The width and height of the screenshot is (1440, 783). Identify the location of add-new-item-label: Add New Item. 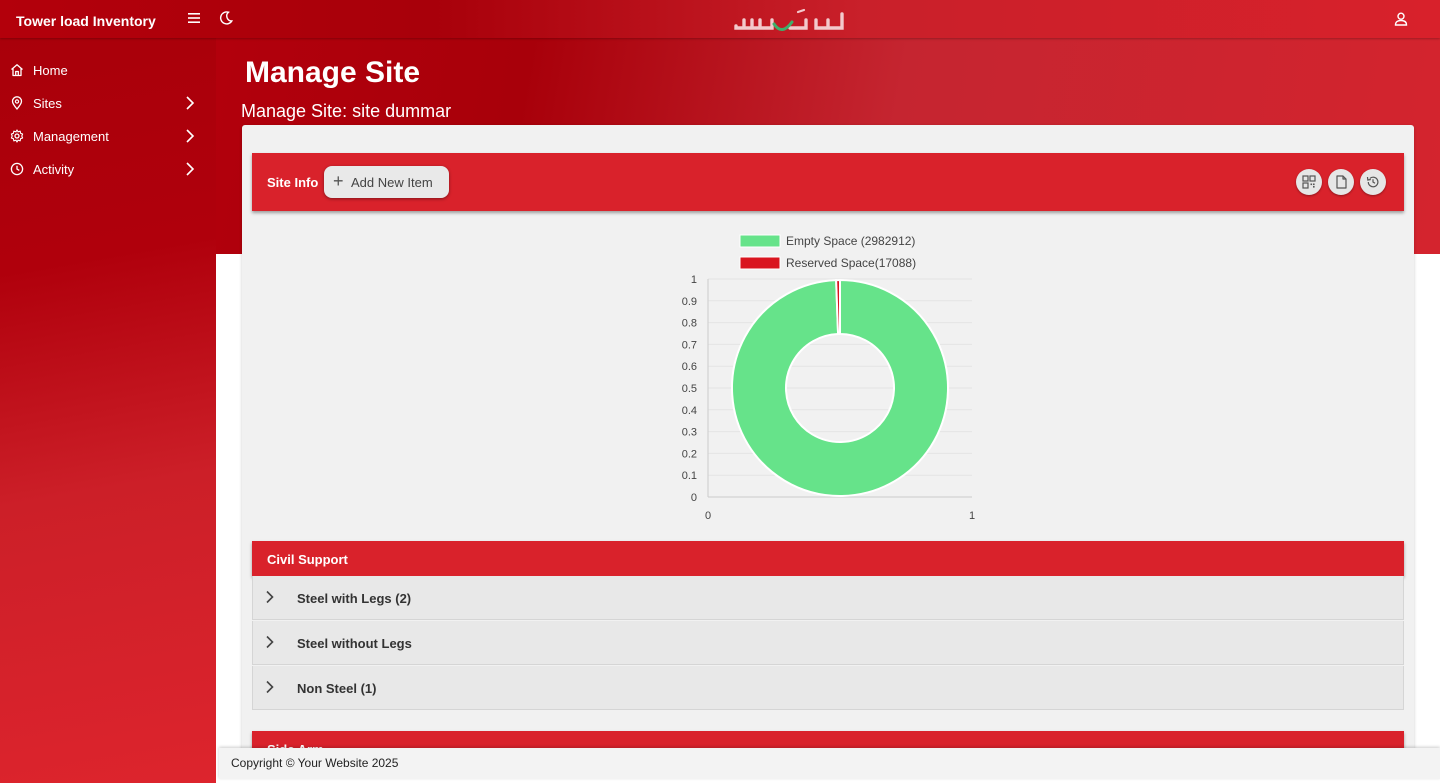
(392, 182).